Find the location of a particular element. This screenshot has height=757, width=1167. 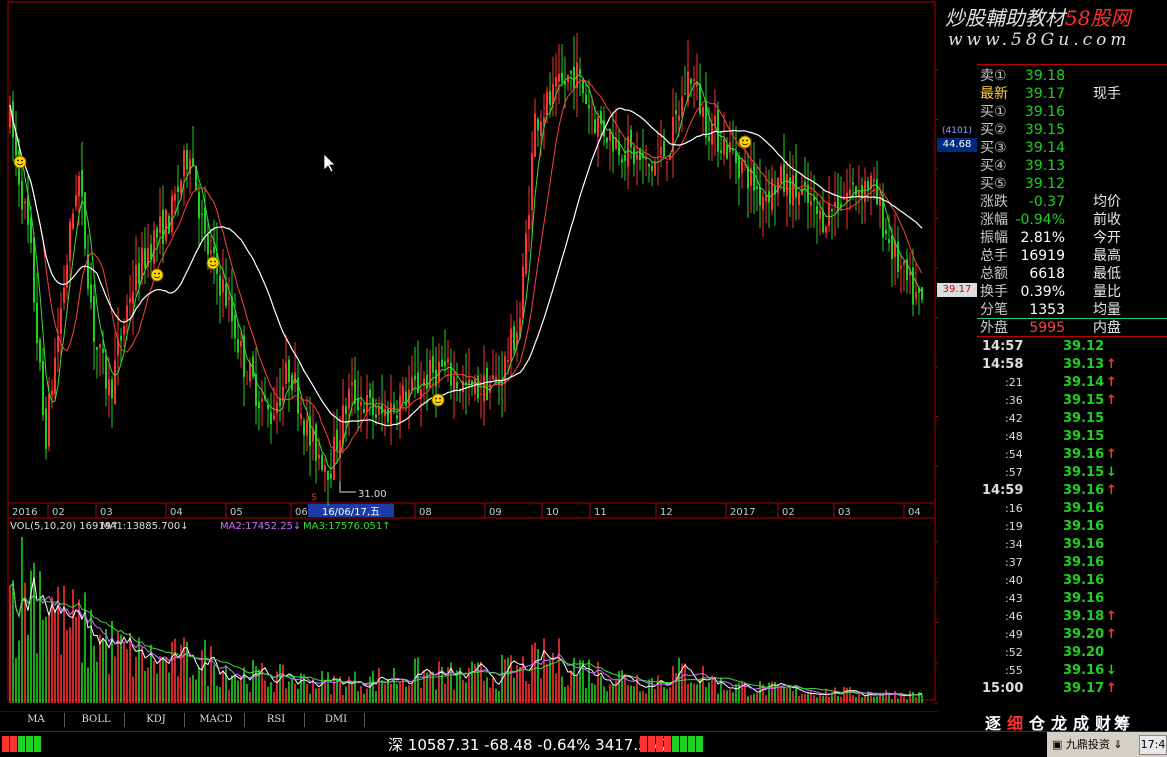

tick-row: :19 39.16 is located at coordinates (1073, 527).